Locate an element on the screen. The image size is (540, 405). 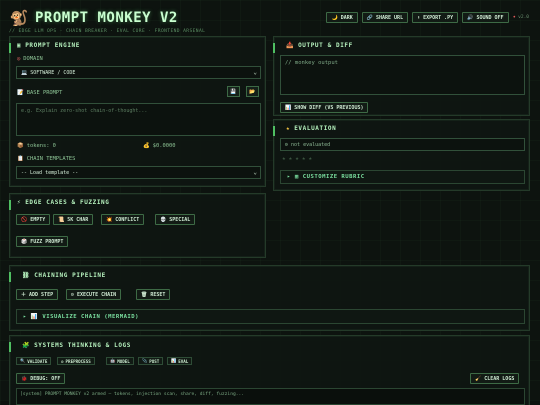
conflict-button: 💥 CONFLICT is located at coordinates (123, 219).